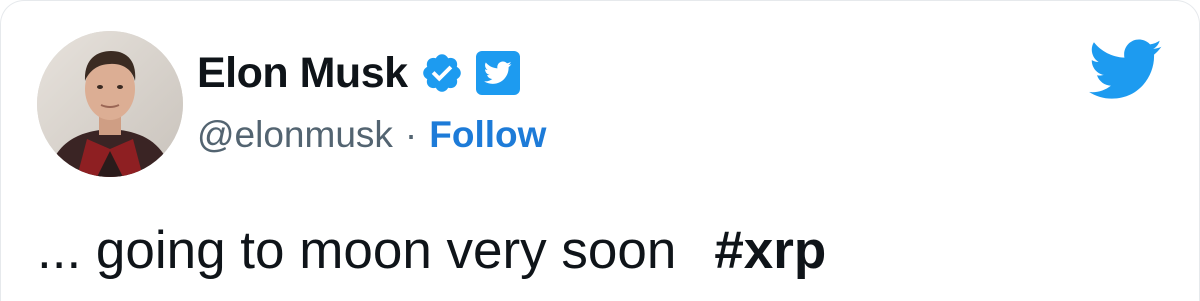  I want to click on tweet-text: ... going to moon very soon, so click(357, 250).